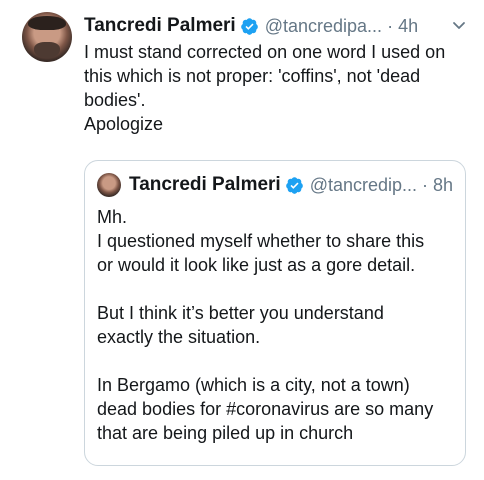  Describe the element at coordinates (240, 313) in the screenshot. I see `quoted-text-line: But I think it’s better you understand` at that location.